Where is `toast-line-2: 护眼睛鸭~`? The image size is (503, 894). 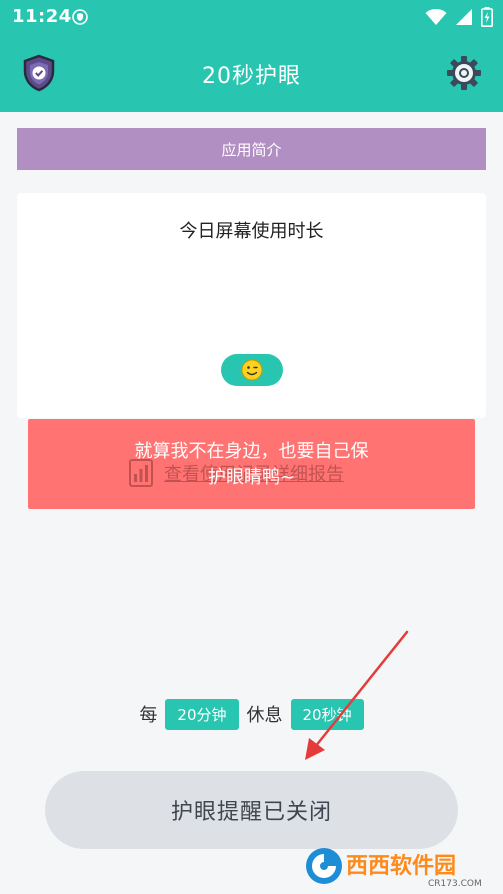
toast-line-2: 护眼睛鸭~ is located at coordinates (251, 477).